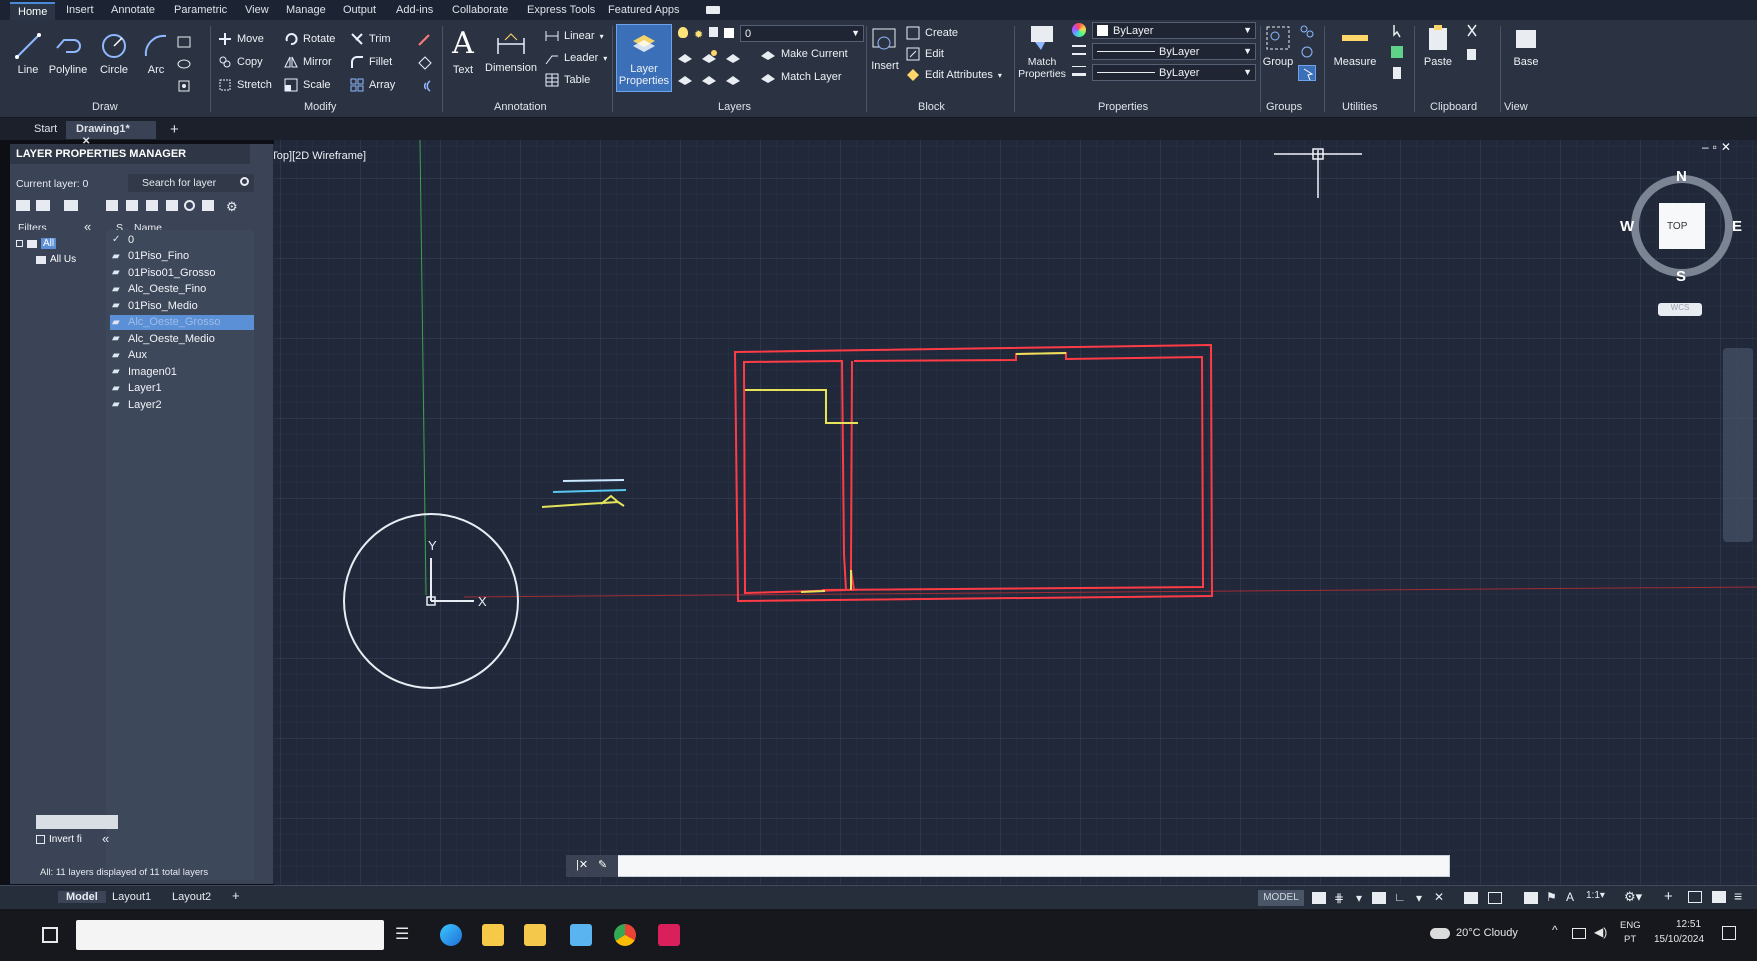  What do you see at coordinates (230, 935) in the screenshot?
I see `taskbar-search-field` at bounding box center [230, 935].